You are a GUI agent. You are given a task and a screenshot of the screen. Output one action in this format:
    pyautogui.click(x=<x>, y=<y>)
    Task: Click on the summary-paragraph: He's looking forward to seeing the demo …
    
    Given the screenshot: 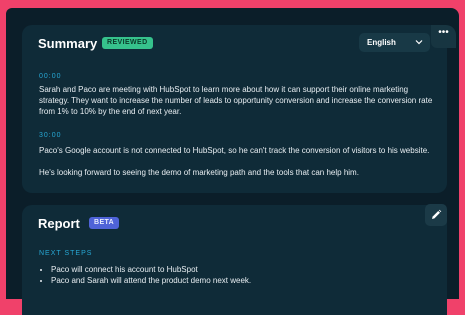 What is the action you would take?
    pyautogui.click(x=199, y=172)
    